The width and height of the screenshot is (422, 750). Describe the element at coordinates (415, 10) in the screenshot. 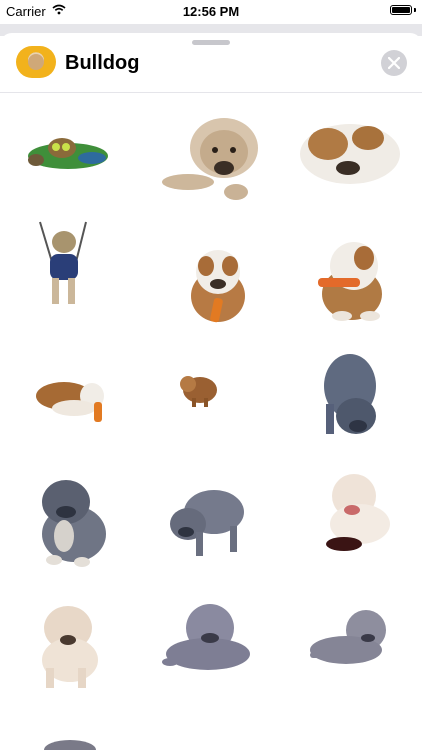

I see `battery-tip` at that location.